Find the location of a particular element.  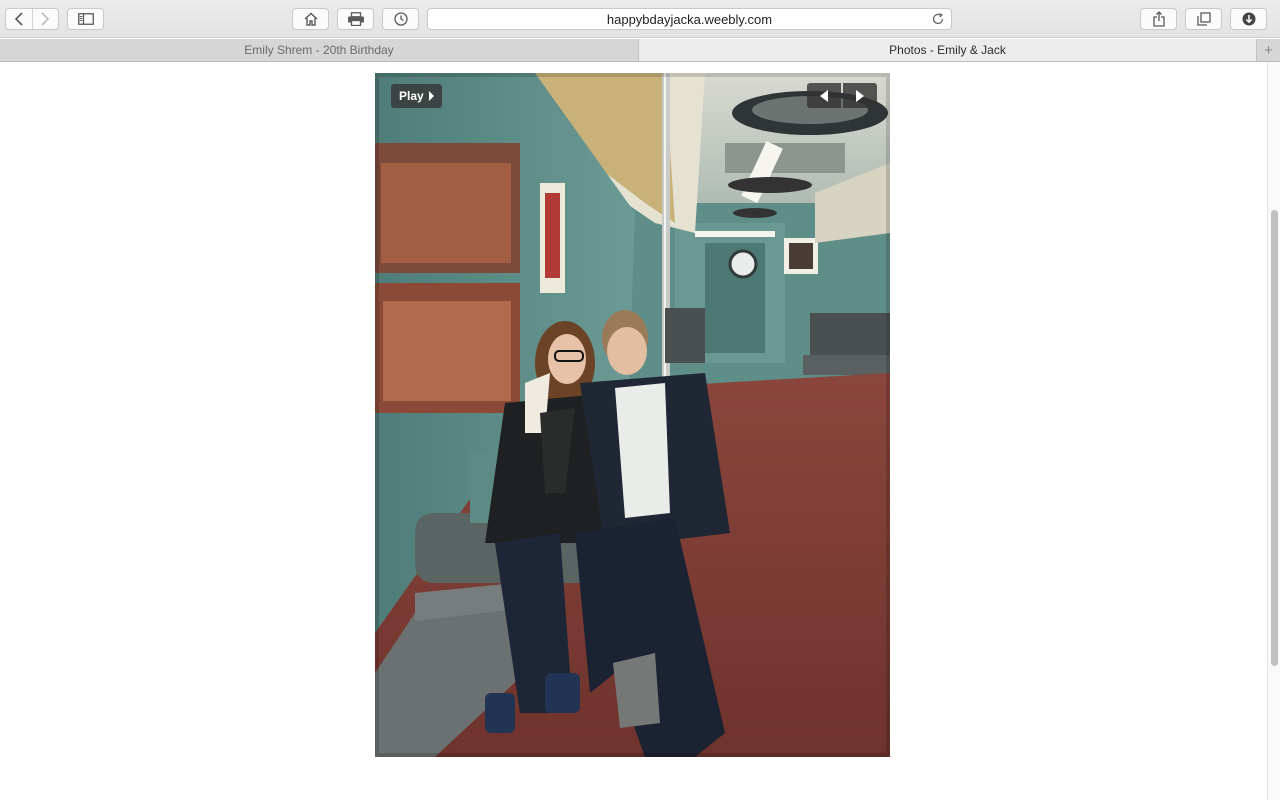

sidebar-button is located at coordinates (85, 19).